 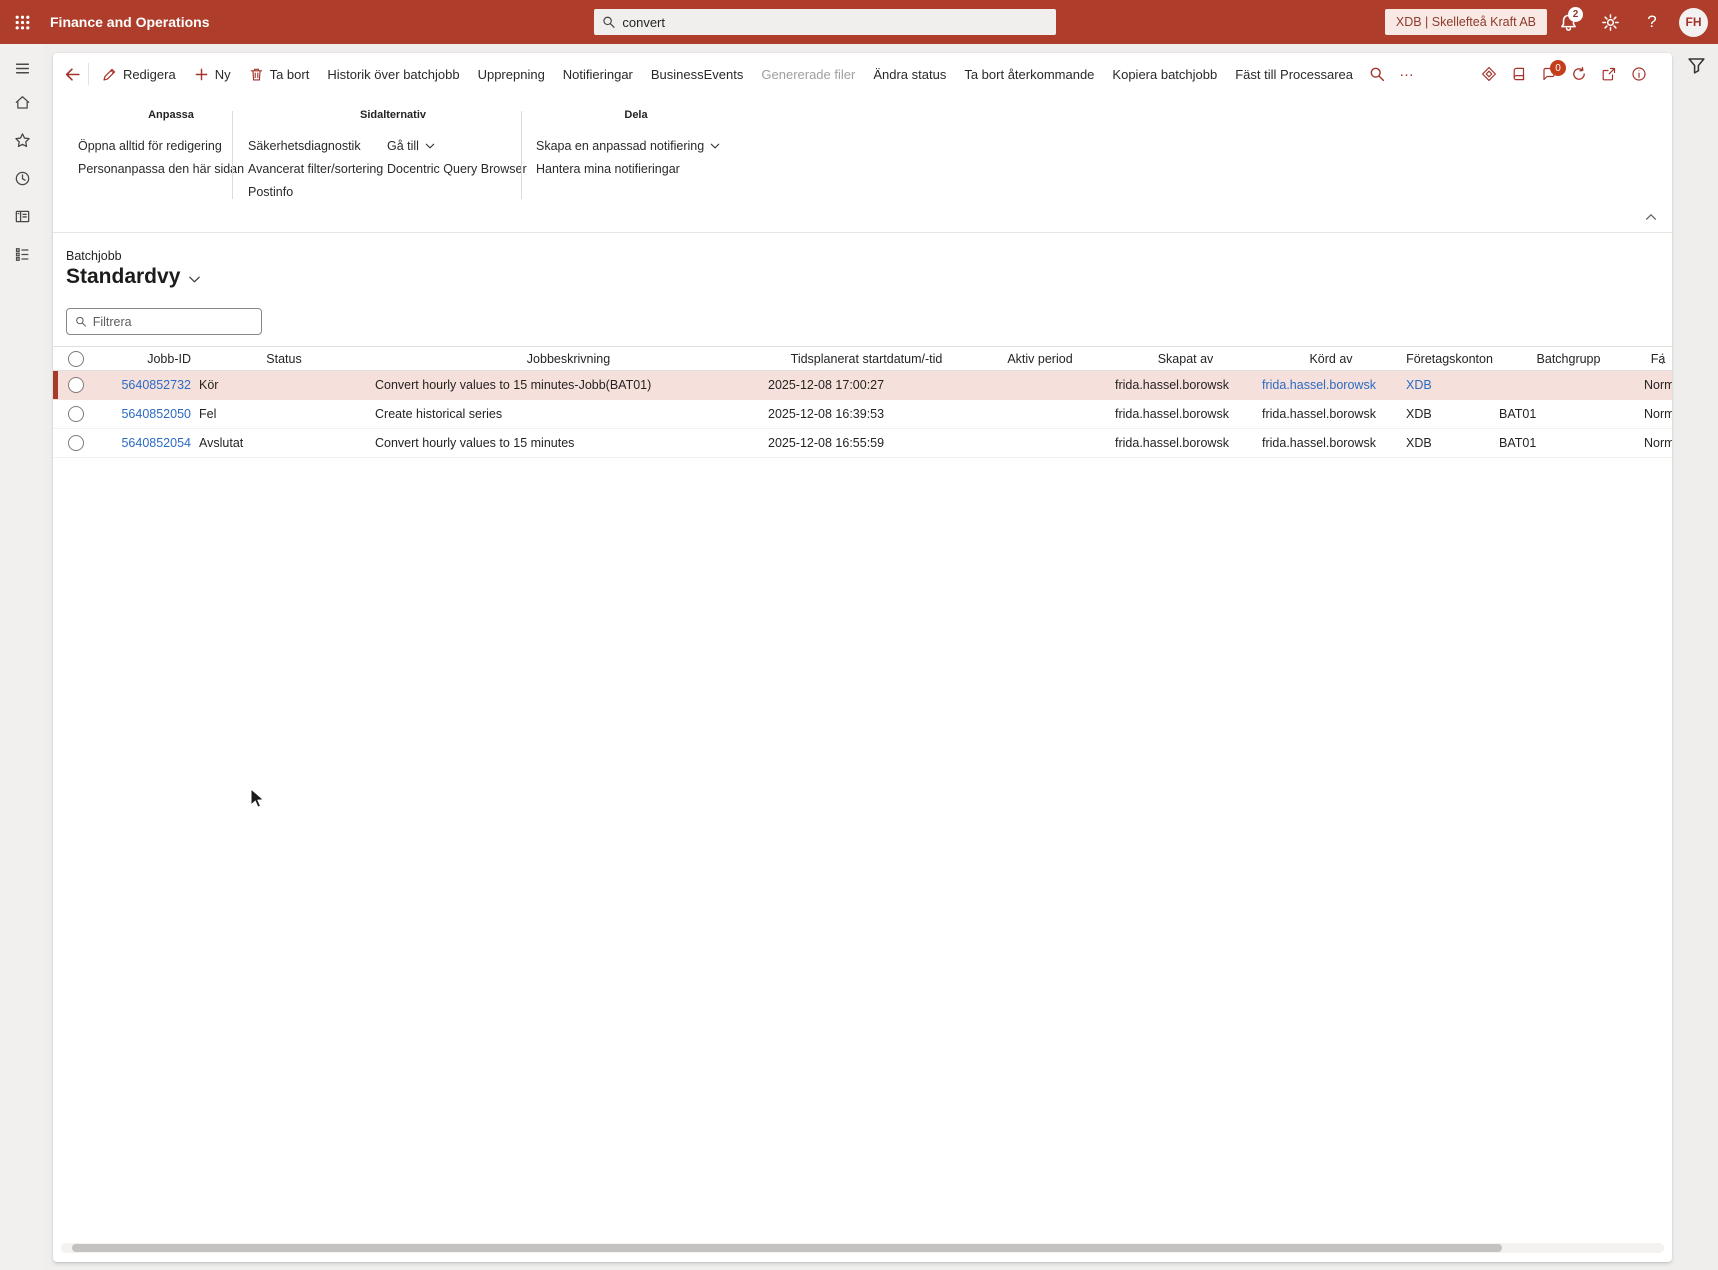 I want to click on open-in-new-window-icon, so click(x=1609, y=74).